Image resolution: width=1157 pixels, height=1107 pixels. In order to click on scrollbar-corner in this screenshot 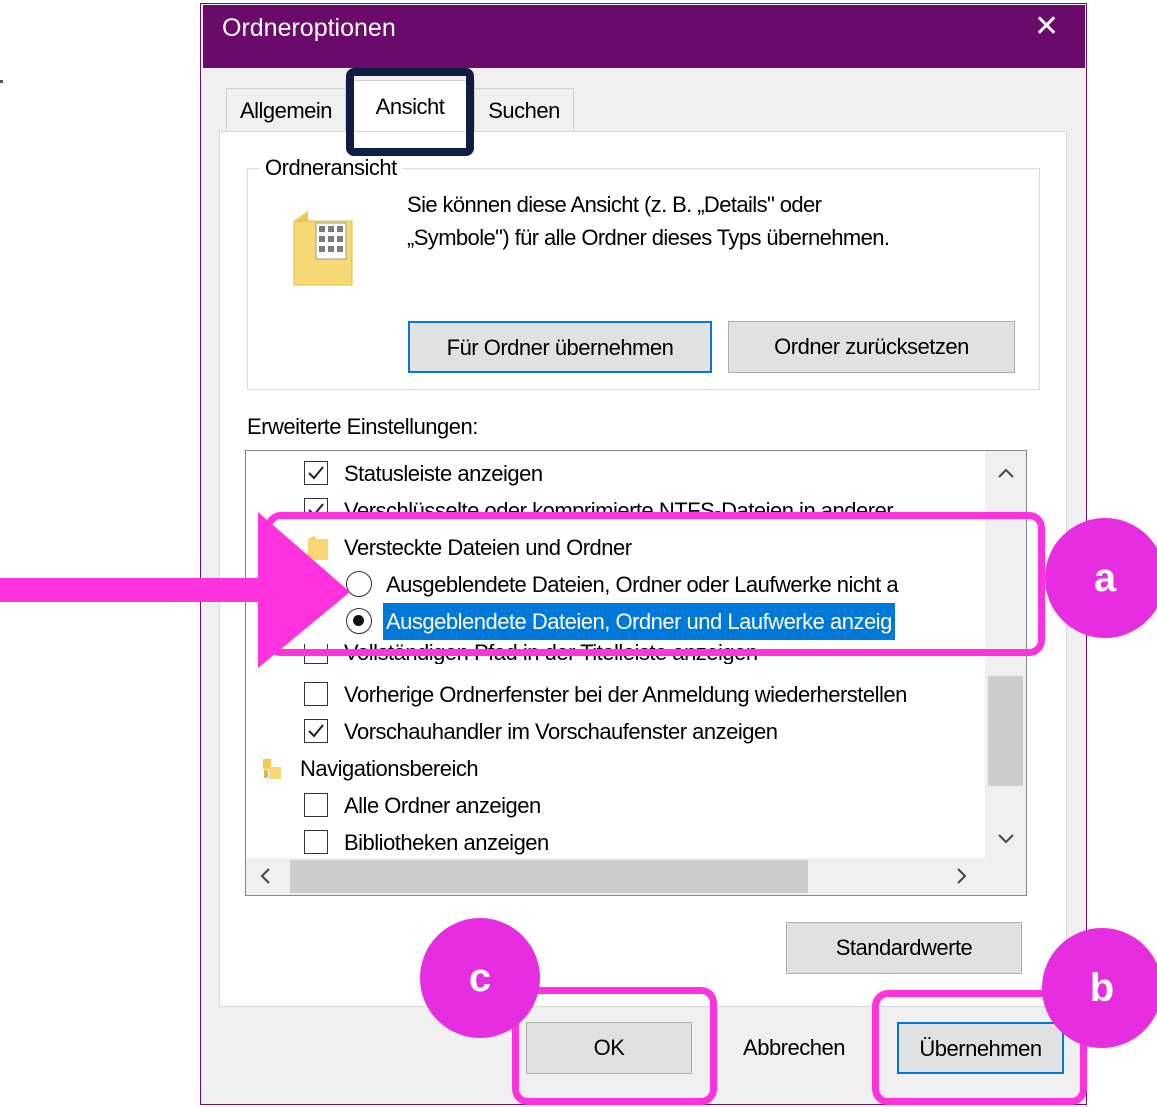, I will do `click(1005, 876)`.